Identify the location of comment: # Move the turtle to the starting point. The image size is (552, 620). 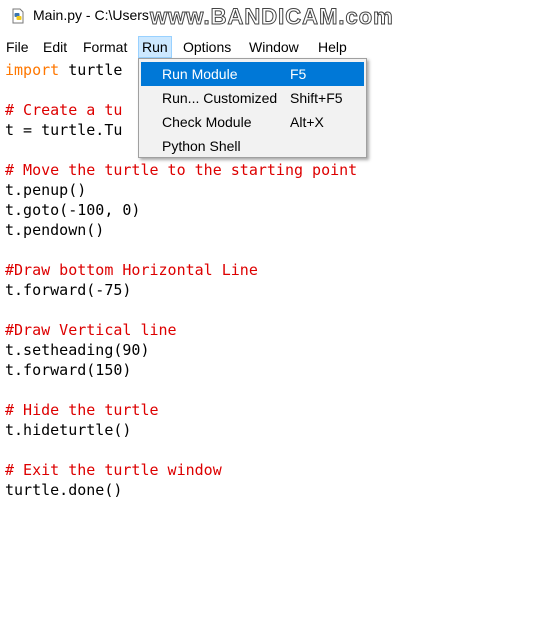
(181, 170).